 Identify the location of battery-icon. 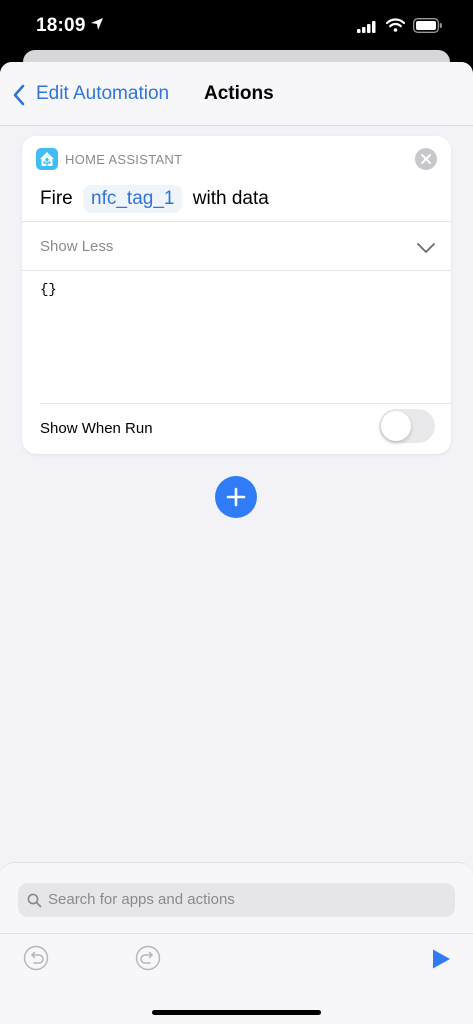
(428, 28).